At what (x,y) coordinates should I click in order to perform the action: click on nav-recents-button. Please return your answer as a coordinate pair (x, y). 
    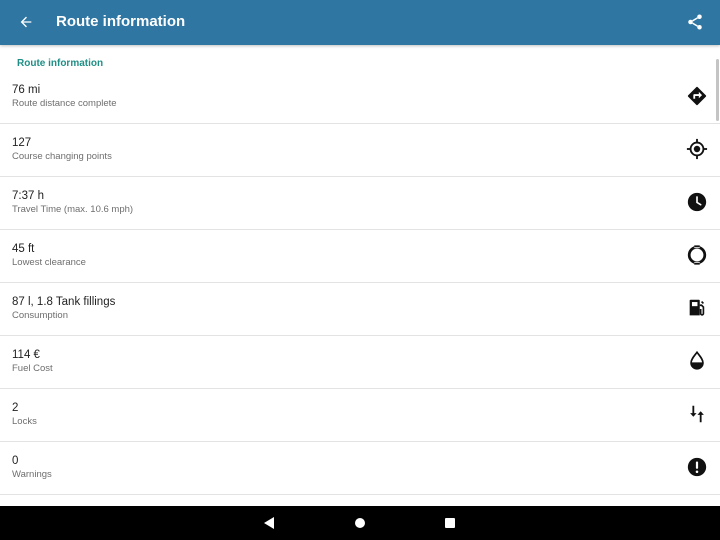
    Looking at the image, I should click on (450, 523).